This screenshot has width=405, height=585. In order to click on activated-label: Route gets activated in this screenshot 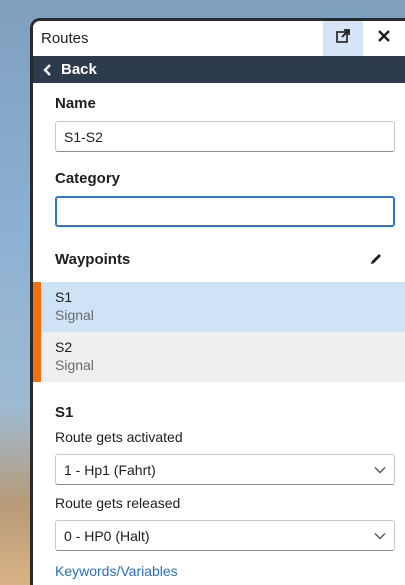, I will do `click(119, 437)`.